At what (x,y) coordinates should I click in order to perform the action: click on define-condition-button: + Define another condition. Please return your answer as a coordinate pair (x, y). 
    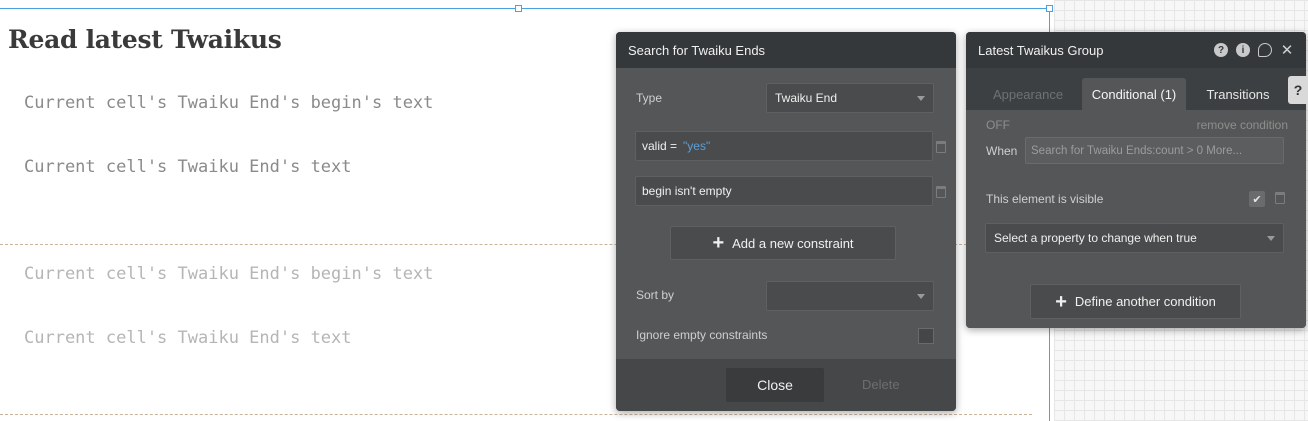
    Looking at the image, I should click on (1135, 301).